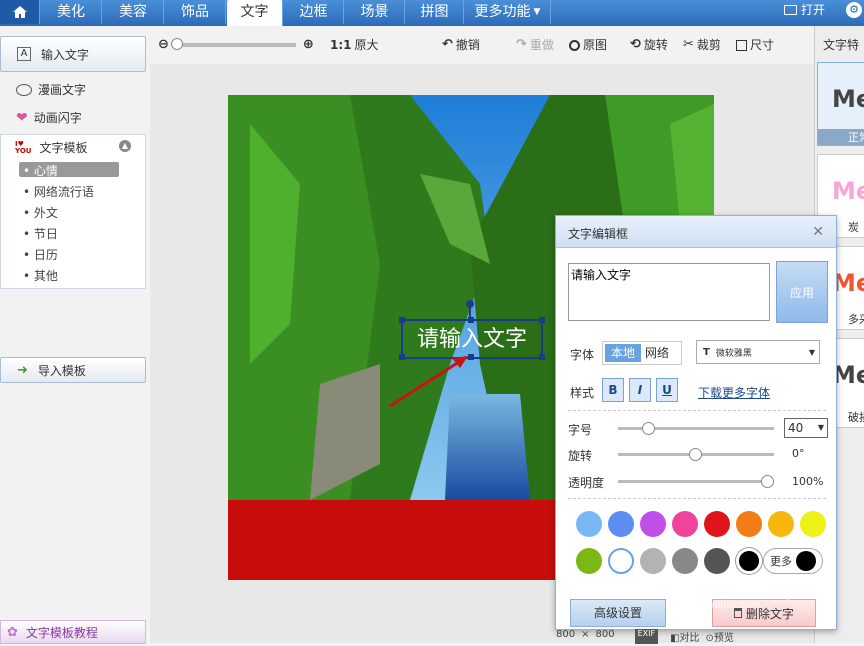 This screenshot has height=646, width=864. Describe the element at coordinates (61, 632) in the screenshot. I see `tutorial-label: 文字模板教程` at that location.